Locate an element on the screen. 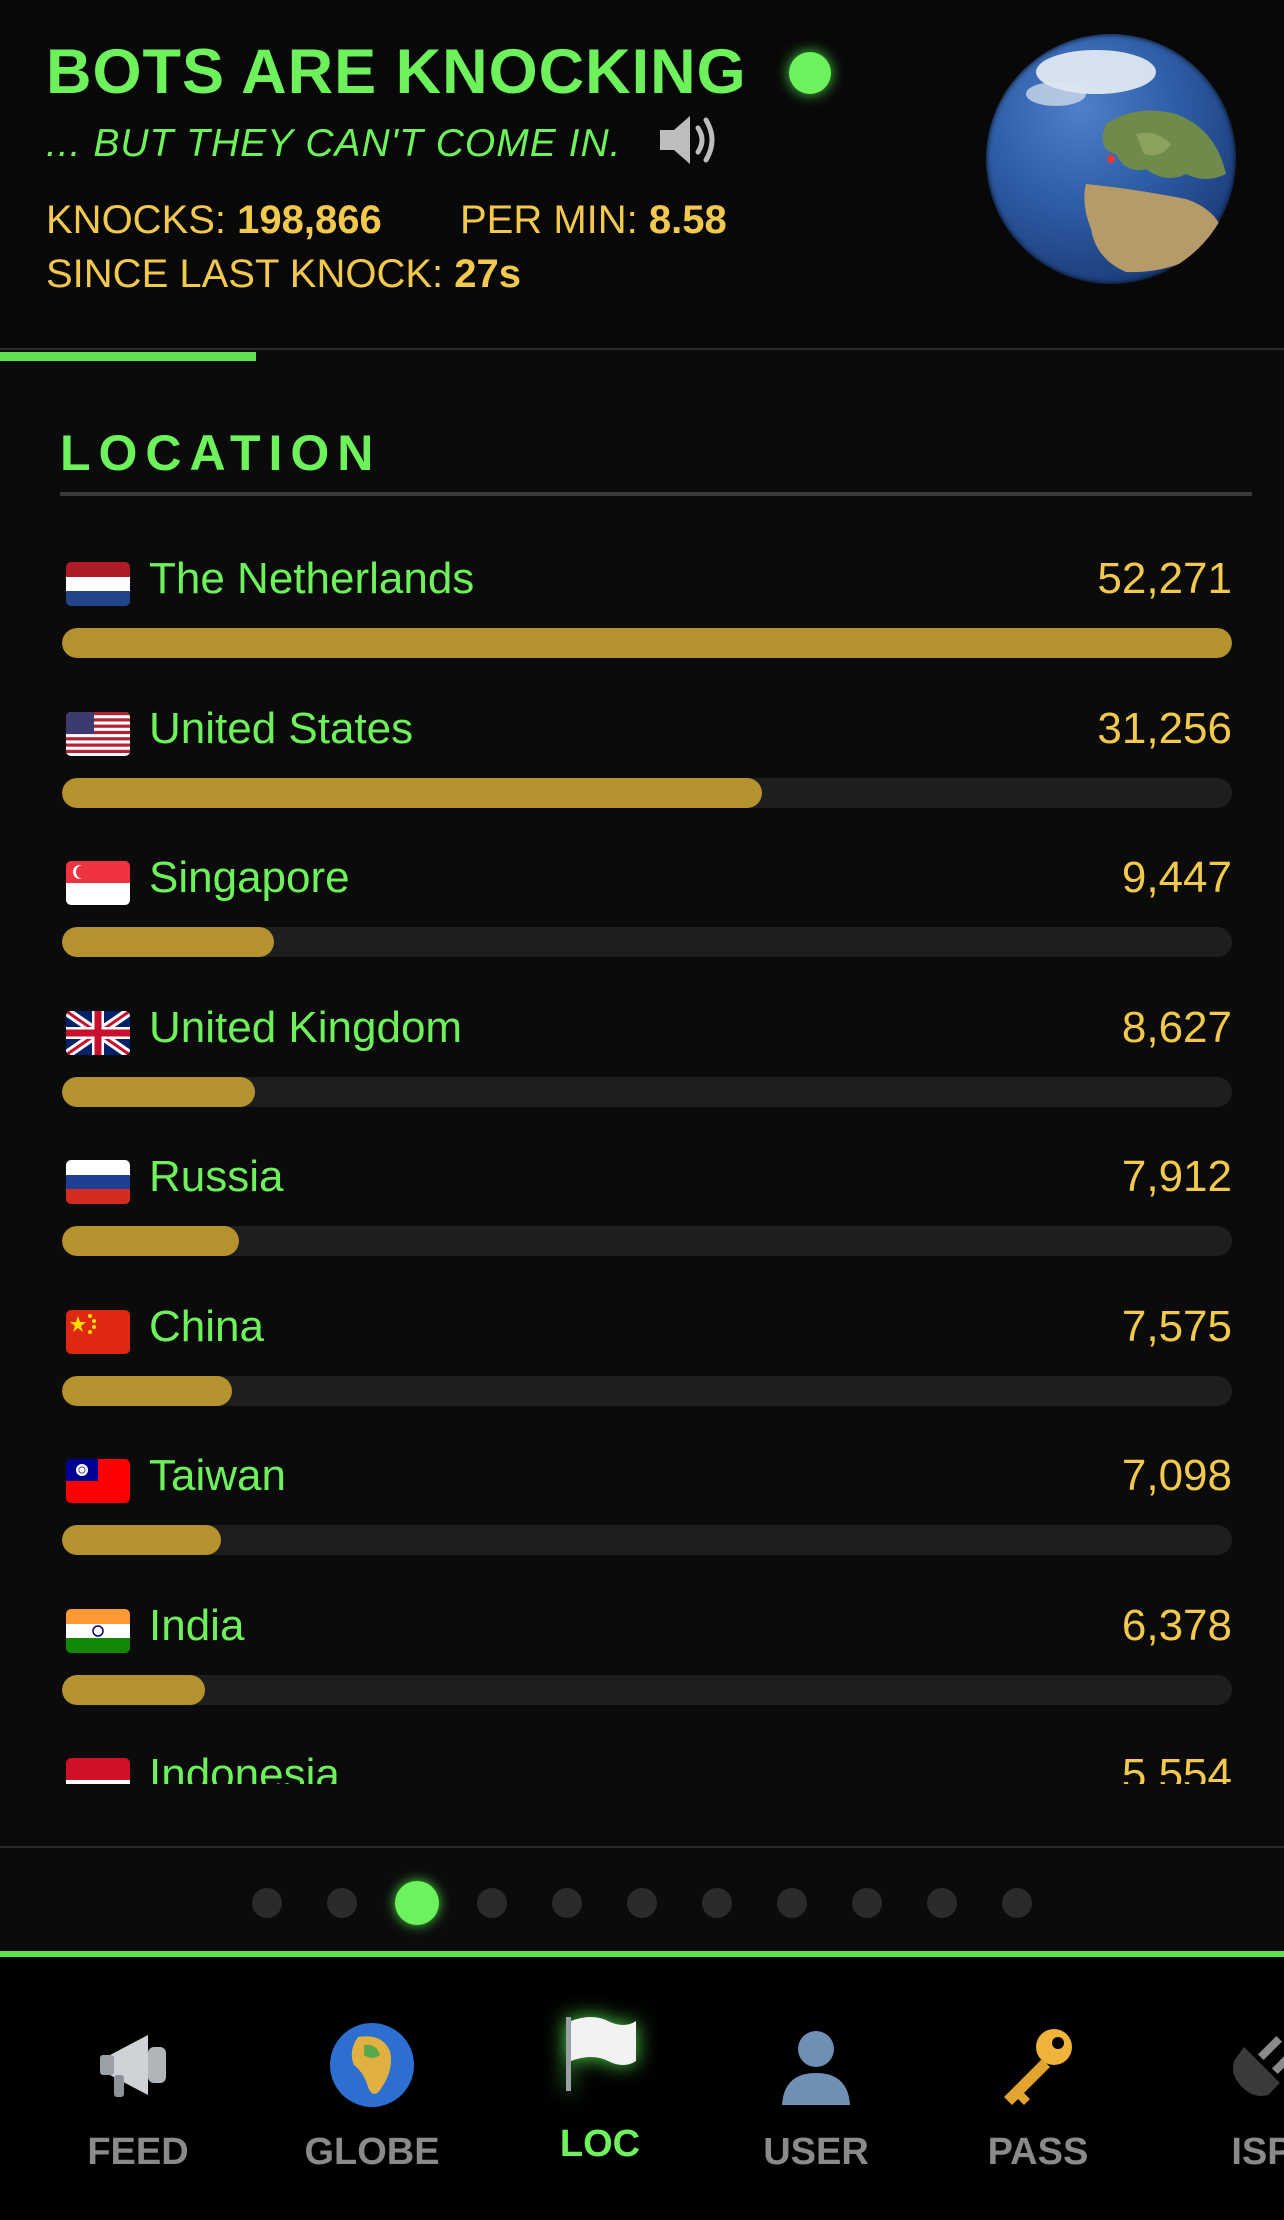 The height and width of the screenshot is (2220, 1284). tab-globe: GLOBE is located at coordinates (372, 2088).